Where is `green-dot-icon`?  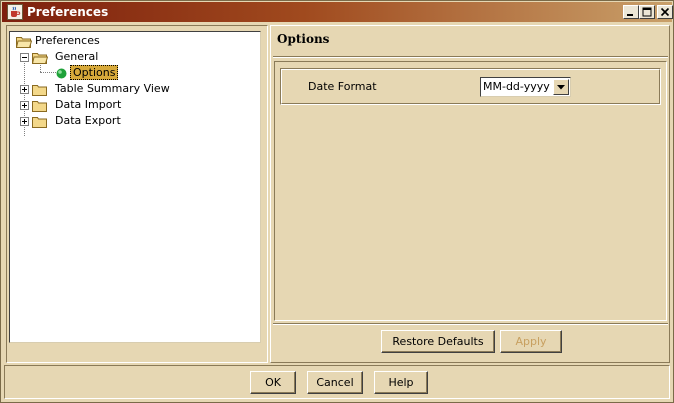
green-dot-icon is located at coordinates (61, 73).